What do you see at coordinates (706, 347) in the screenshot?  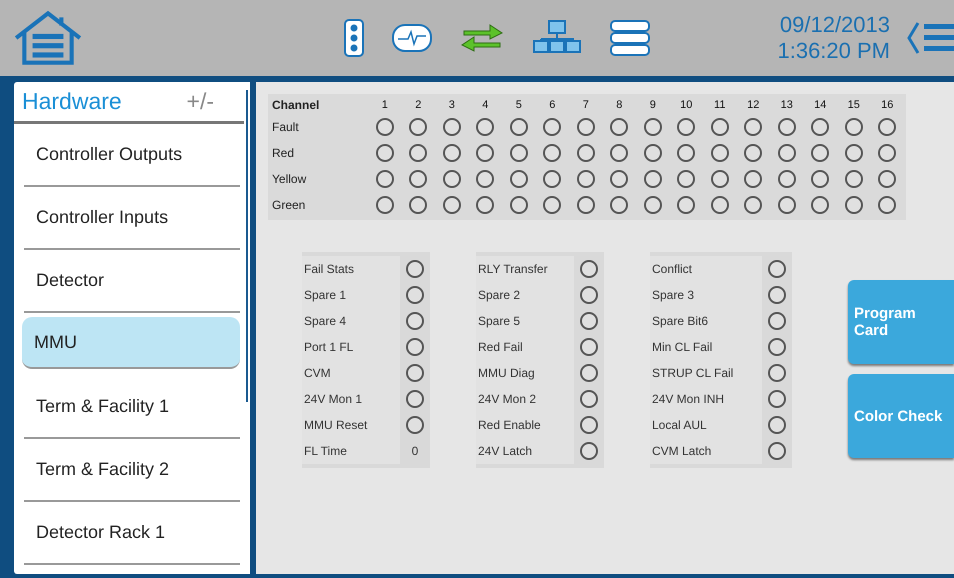 I see `status-label: Min CL Fail` at bounding box center [706, 347].